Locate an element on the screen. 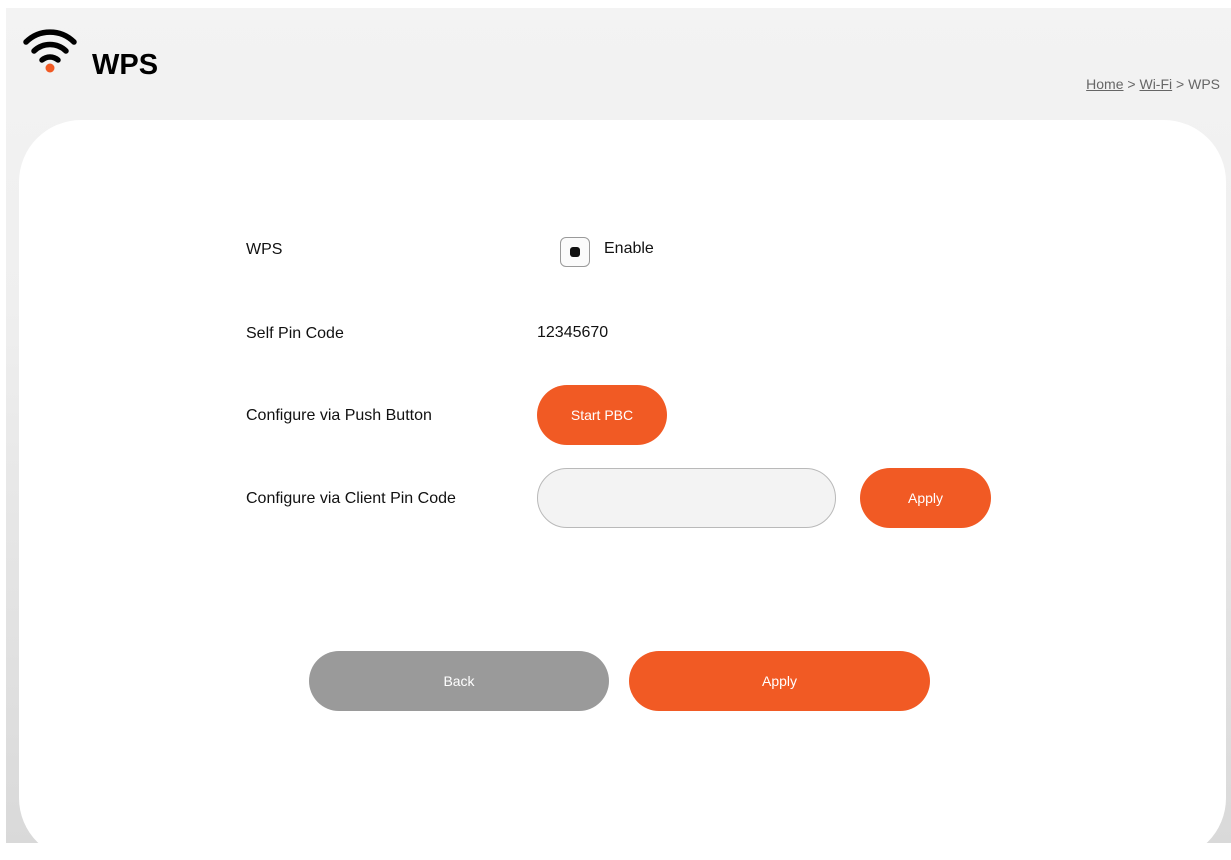  client-pin-input is located at coordinates (686, 498).